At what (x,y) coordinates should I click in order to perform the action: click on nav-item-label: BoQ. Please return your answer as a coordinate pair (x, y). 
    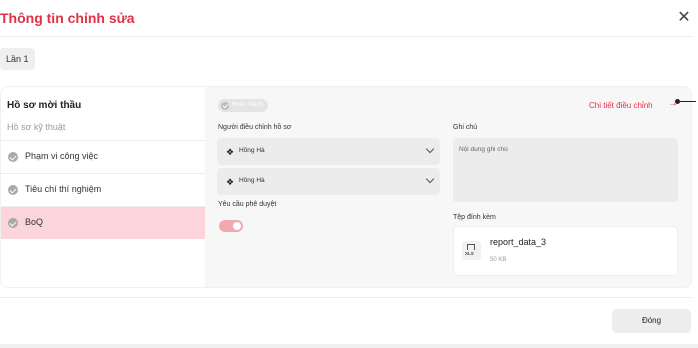
    Looking at the image, I should click on (34, 222).